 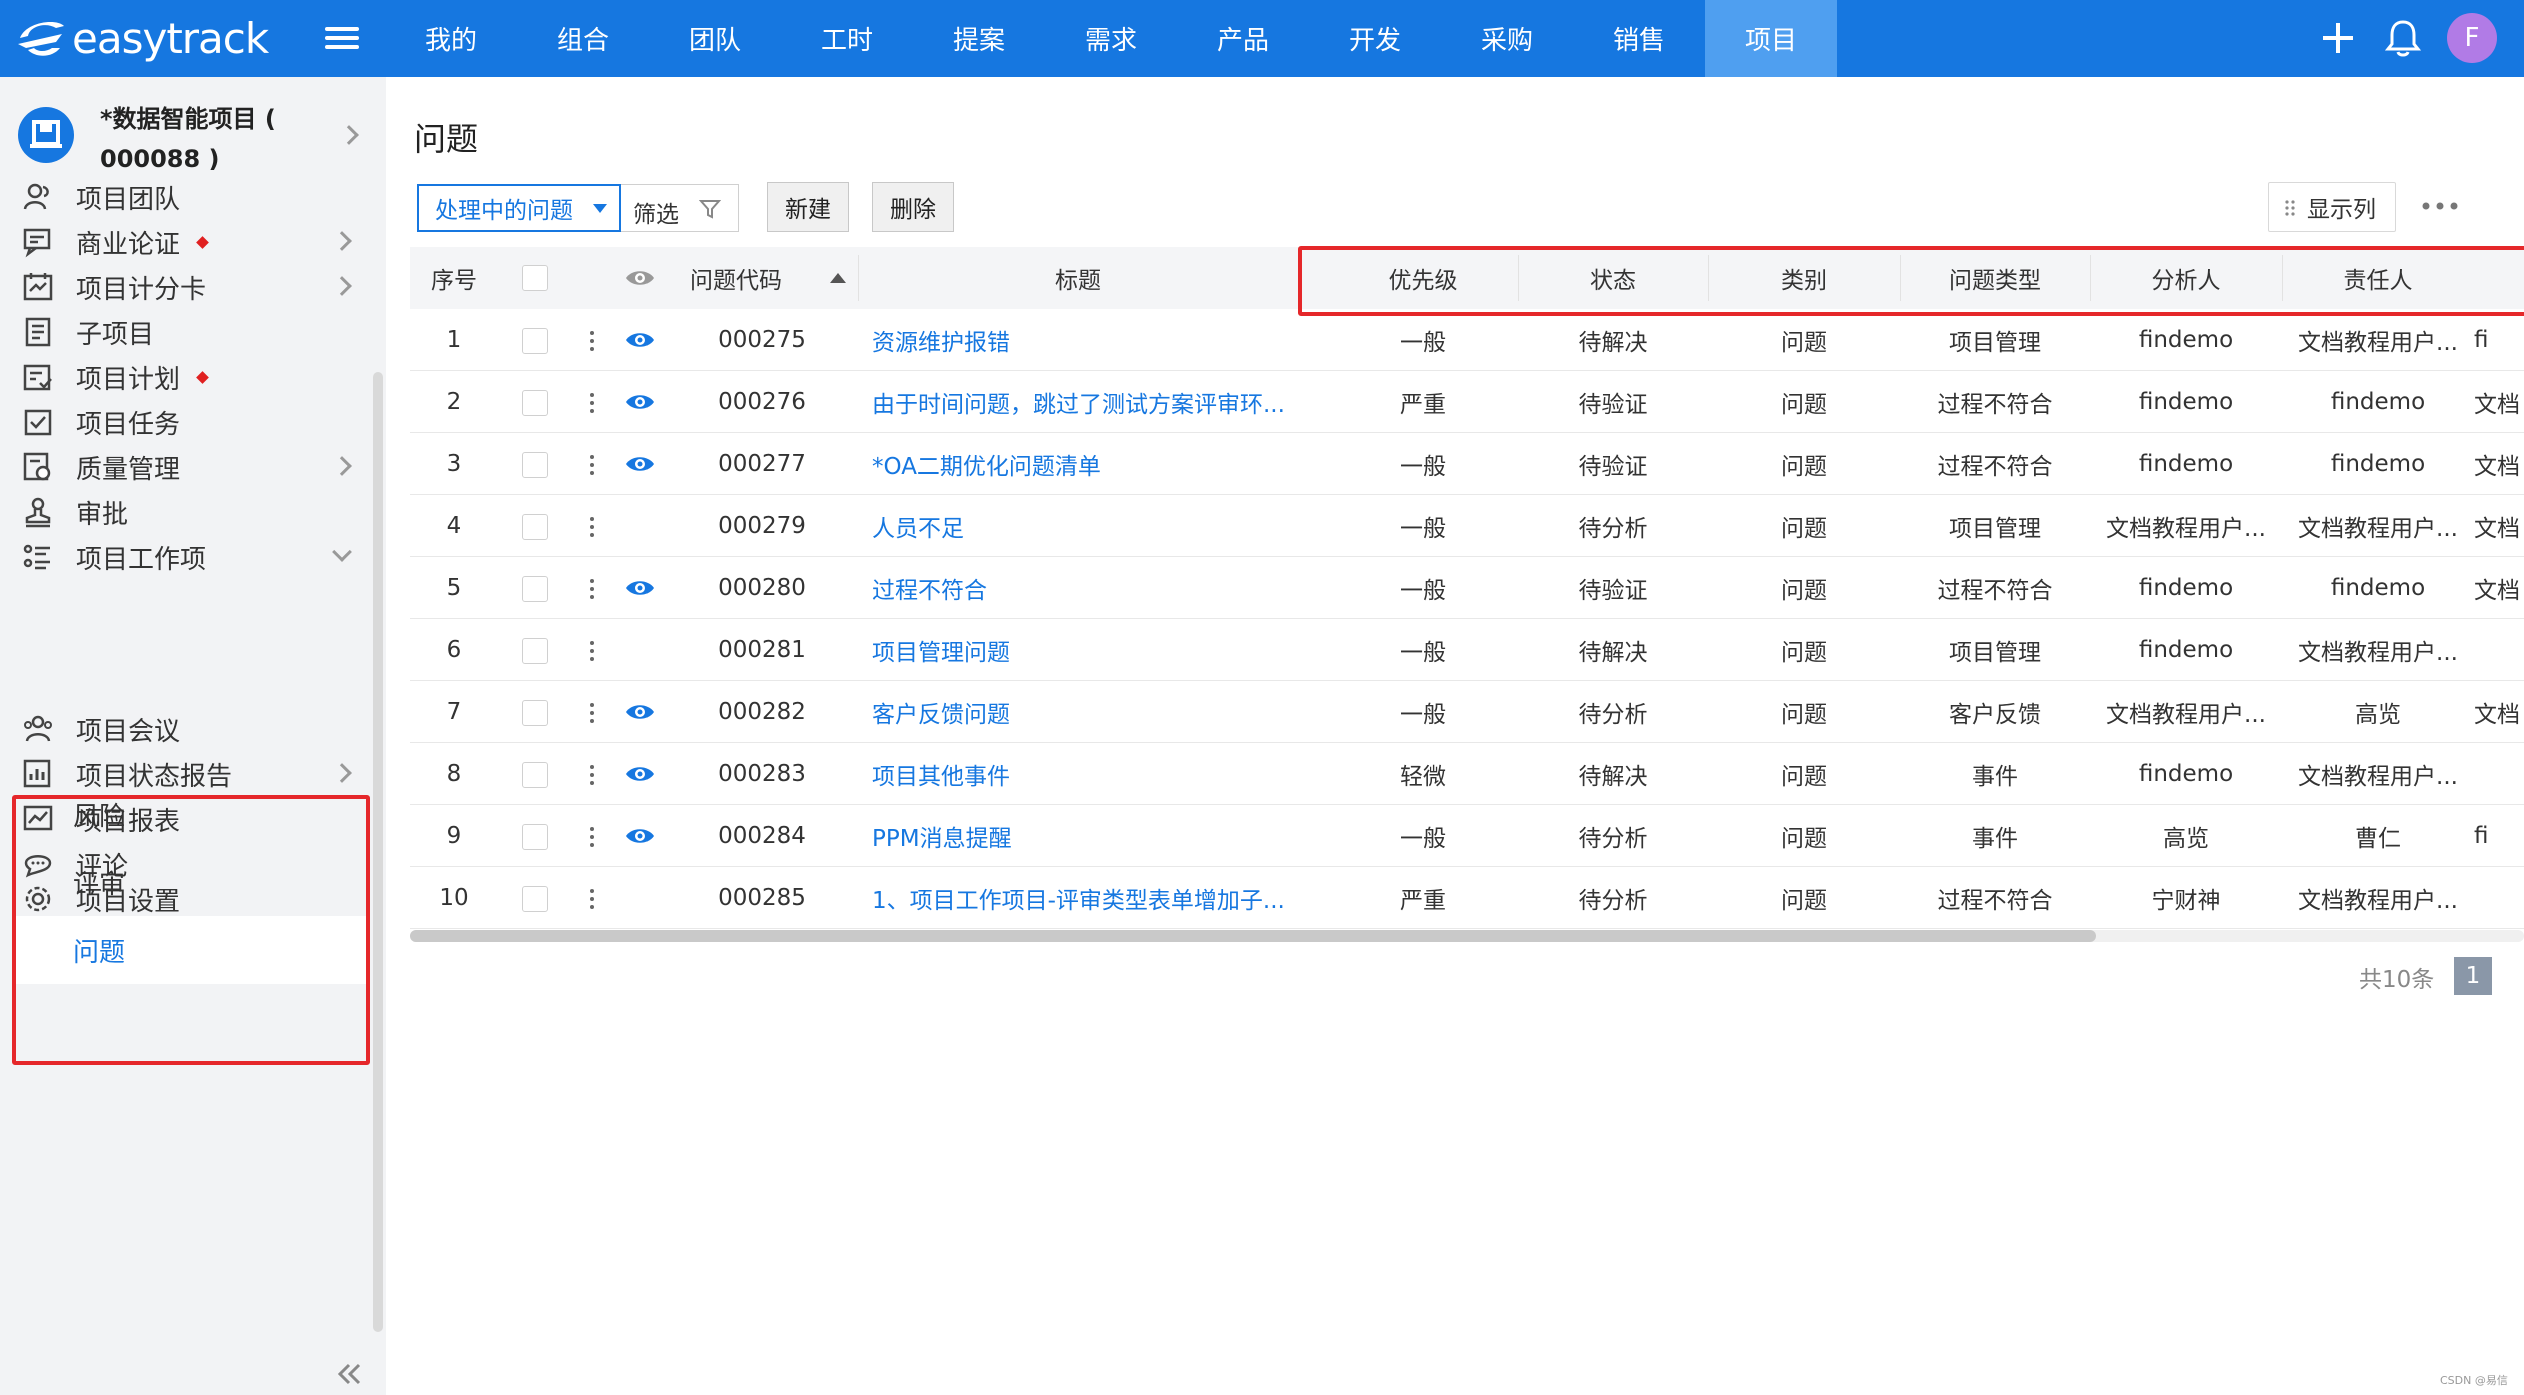 What do you see at coordinates (1087, 526) in the screenshot?
I see `issue-title-link: 人员不足` at bounding box center [1087, 526].